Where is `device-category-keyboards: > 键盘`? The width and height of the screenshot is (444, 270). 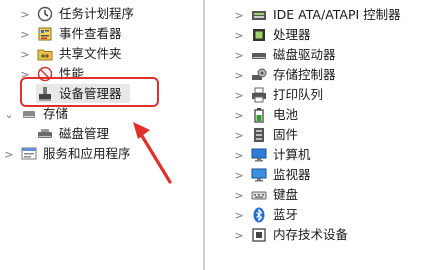 device-category-keyboards: > 键盘 is located at coordinates (266, 195).